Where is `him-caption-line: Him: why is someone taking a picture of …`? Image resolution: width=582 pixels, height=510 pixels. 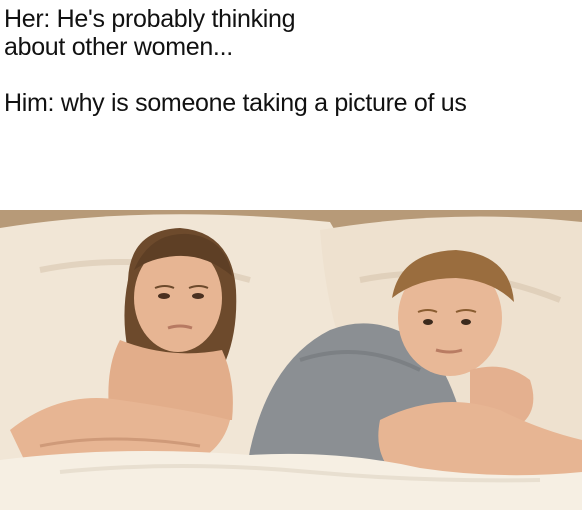 him-caption-line: Him: why is someone taking a picture of … is located at coordinates (235, 103).